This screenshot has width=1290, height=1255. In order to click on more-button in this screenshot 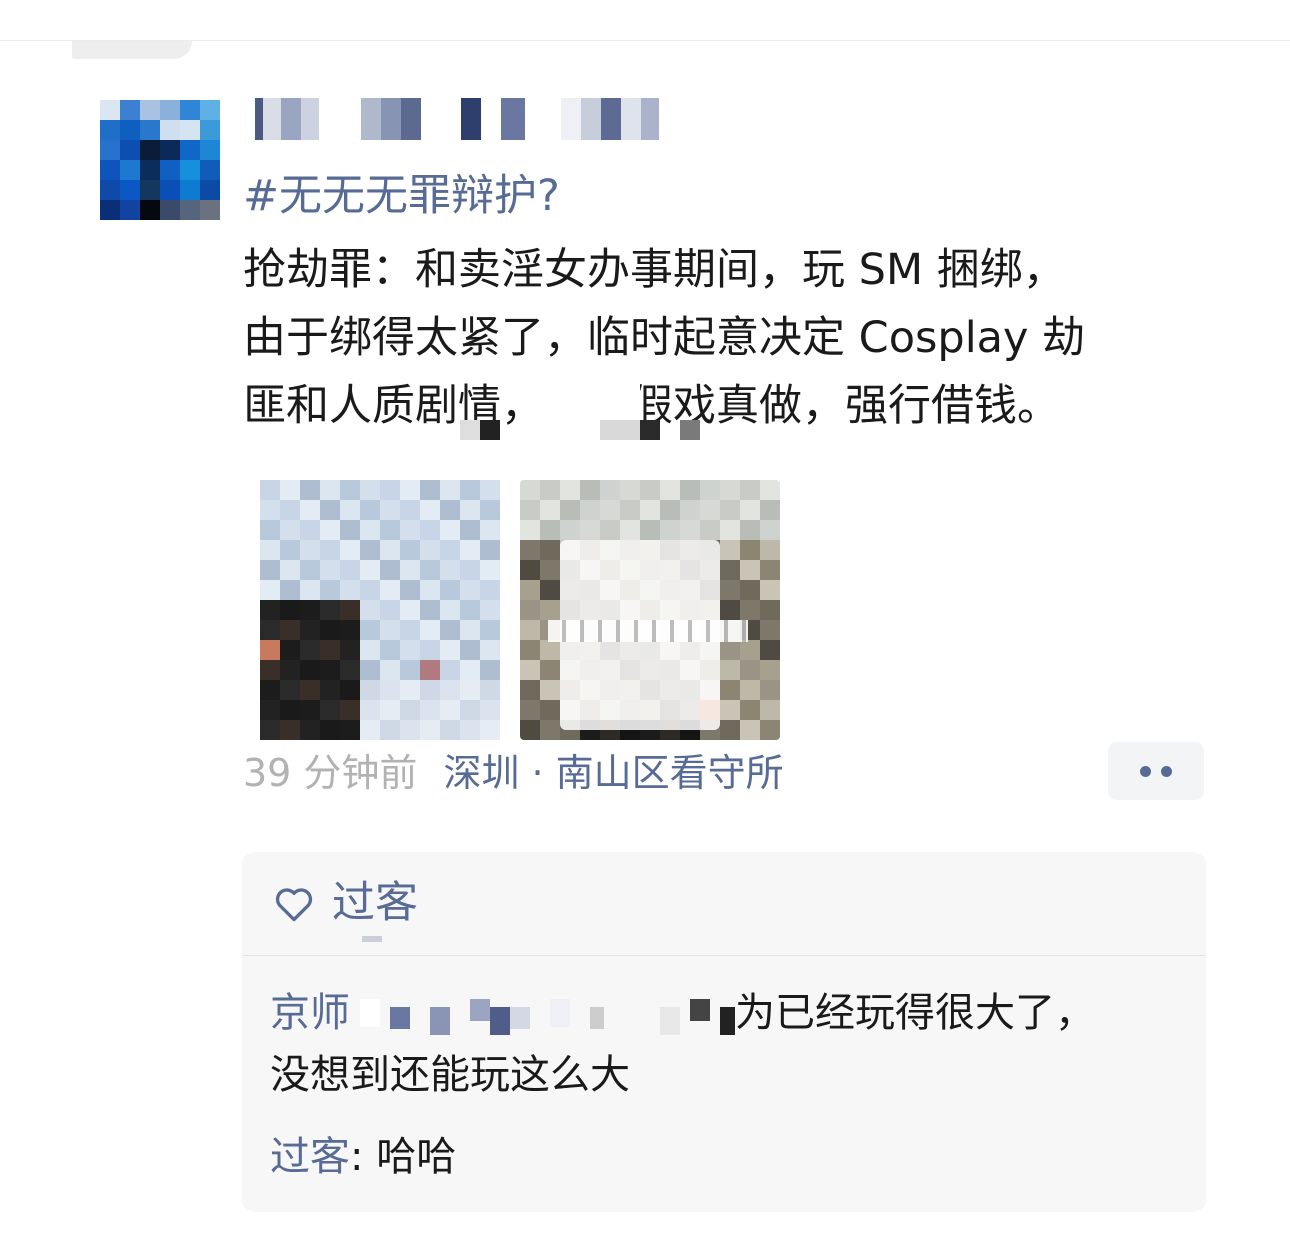, I will do `click(1156, 771)`.